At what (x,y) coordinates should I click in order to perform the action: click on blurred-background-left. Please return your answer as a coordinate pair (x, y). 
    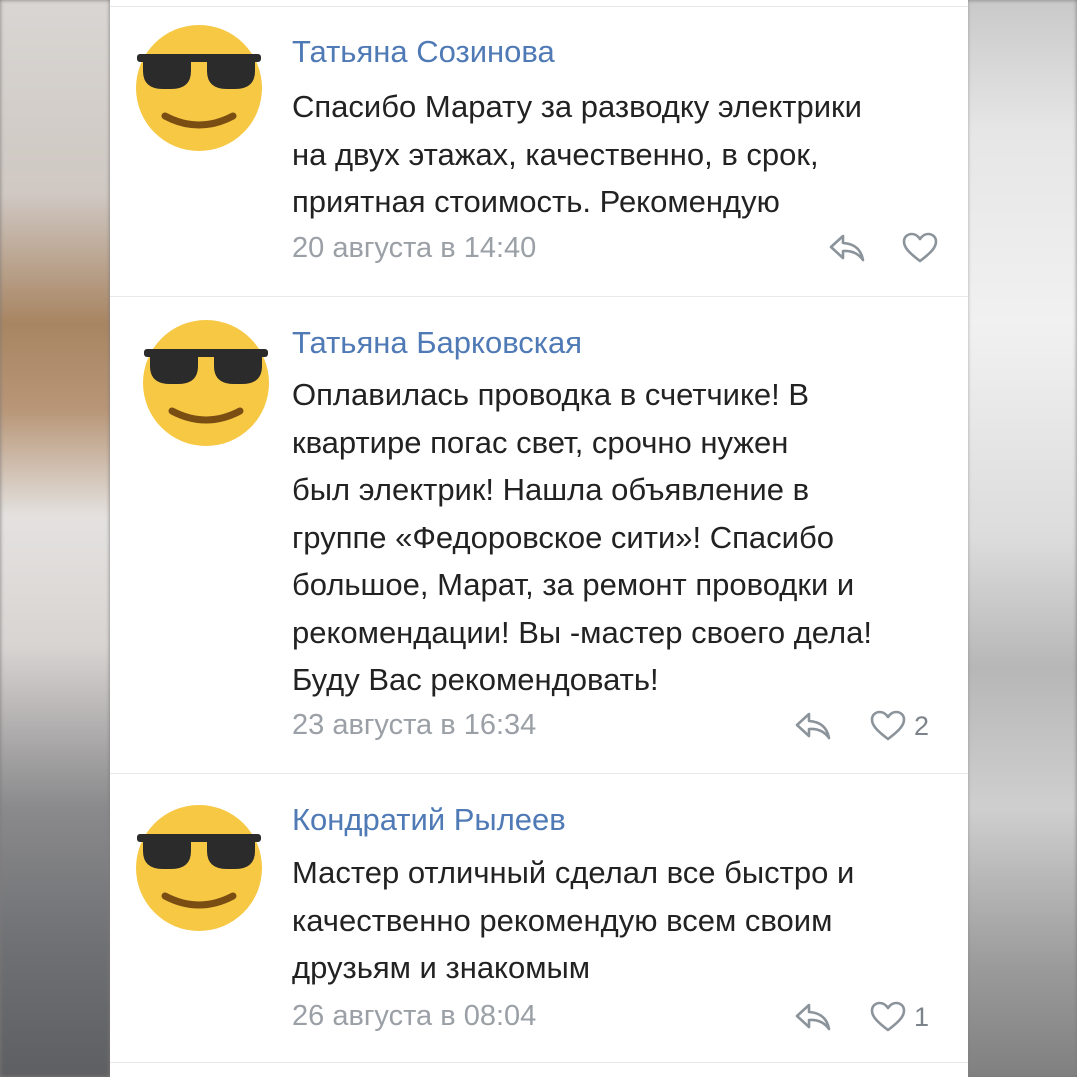
    Looking at the image, I should click on (55, 538).